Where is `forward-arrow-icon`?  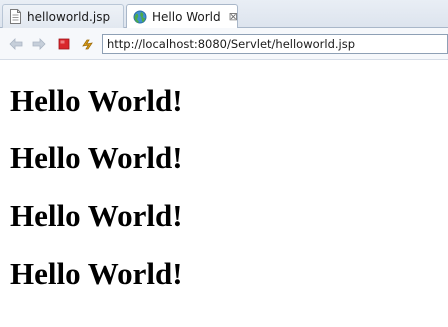
forward-arrow-icon is located at coordinates (39, 44).